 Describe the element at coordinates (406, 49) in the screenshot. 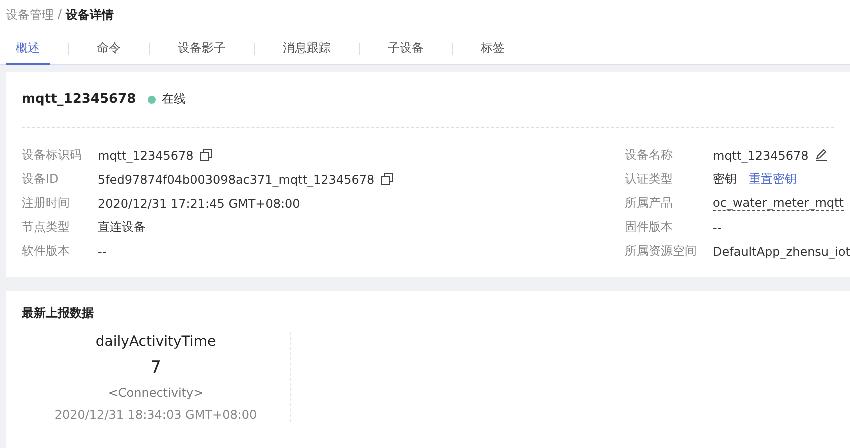

I see `tab: 子设备` at that location.